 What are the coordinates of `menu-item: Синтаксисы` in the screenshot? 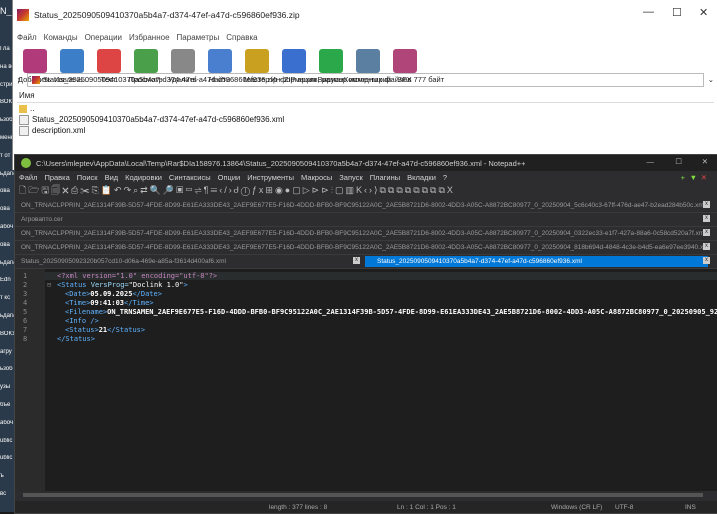 It's located at (190, 177).